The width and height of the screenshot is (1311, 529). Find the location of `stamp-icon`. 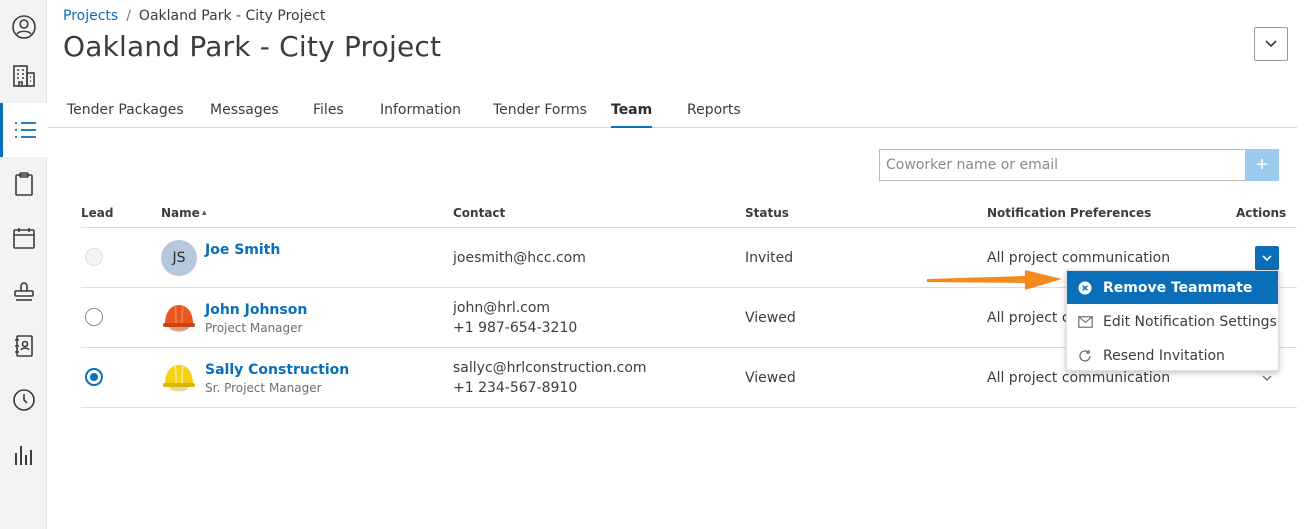

stamp-icon is located at coordinates (23, 291).